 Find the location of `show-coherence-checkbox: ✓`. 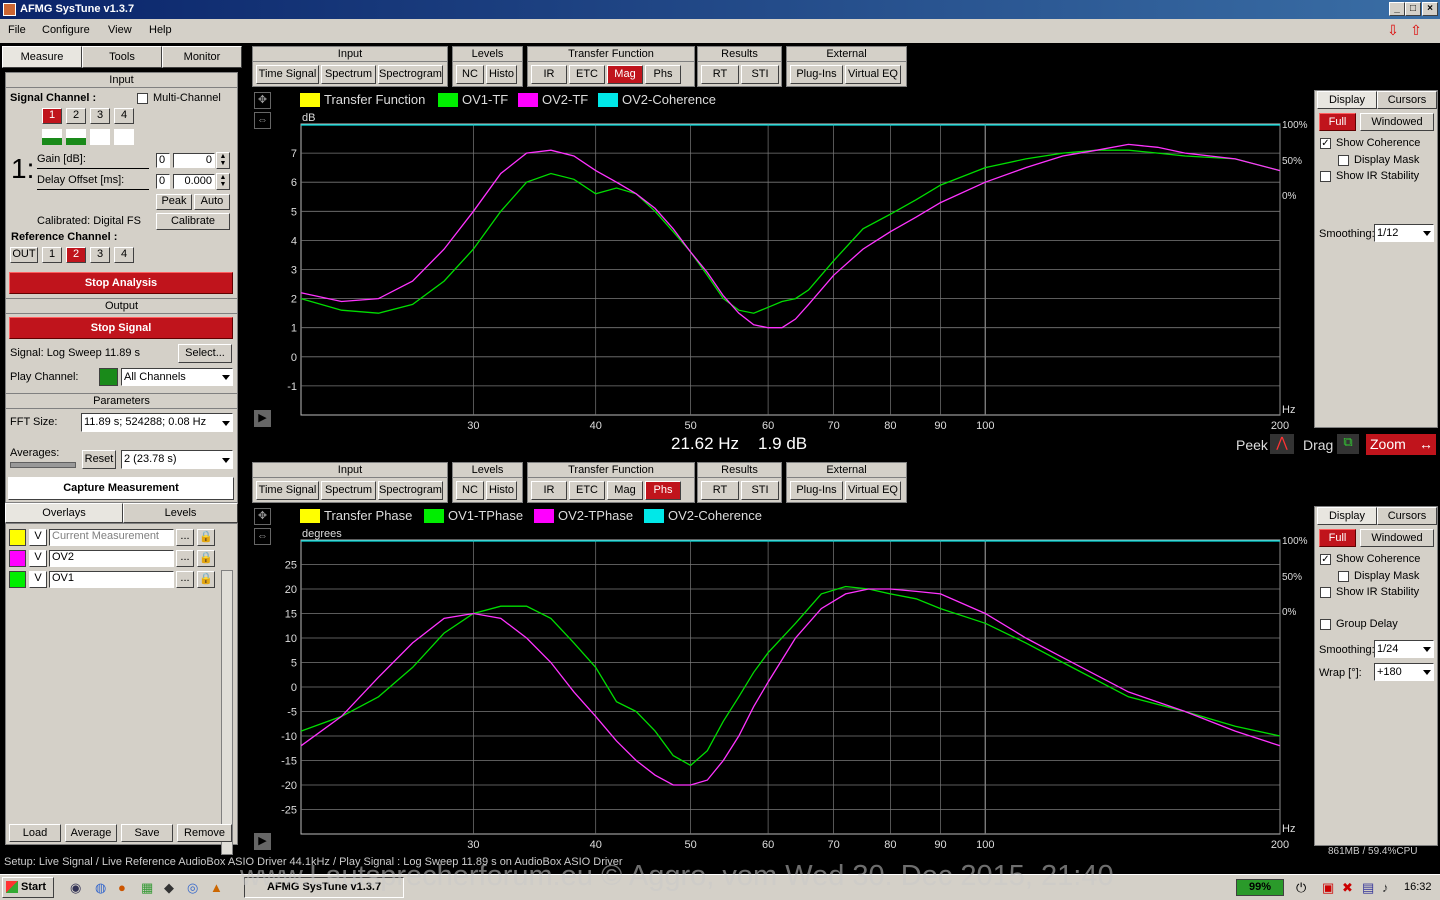

show-coherence-checkbox: ✓ is located at coordinates (1325, 143).